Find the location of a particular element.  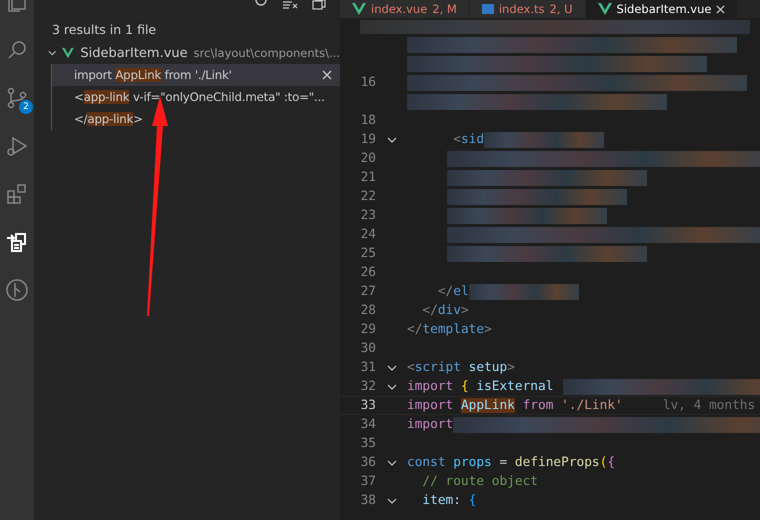

line-number: 24 is located at coordinates (368, 234).